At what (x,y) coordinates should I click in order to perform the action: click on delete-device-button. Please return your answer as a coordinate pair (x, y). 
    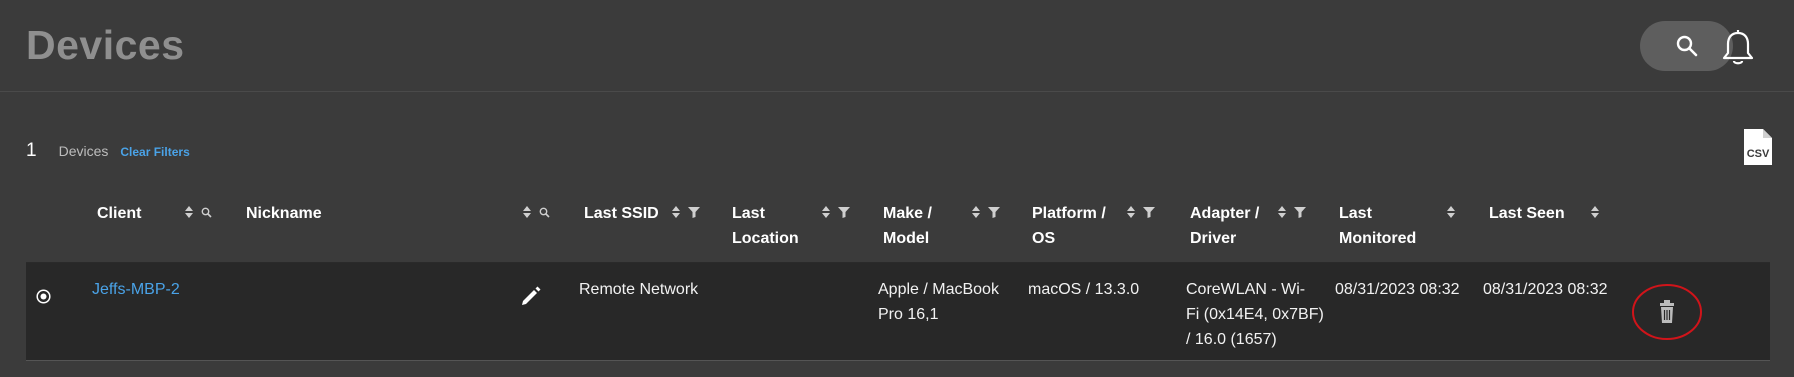
    Looking at the image, I should click on (1667, 312).